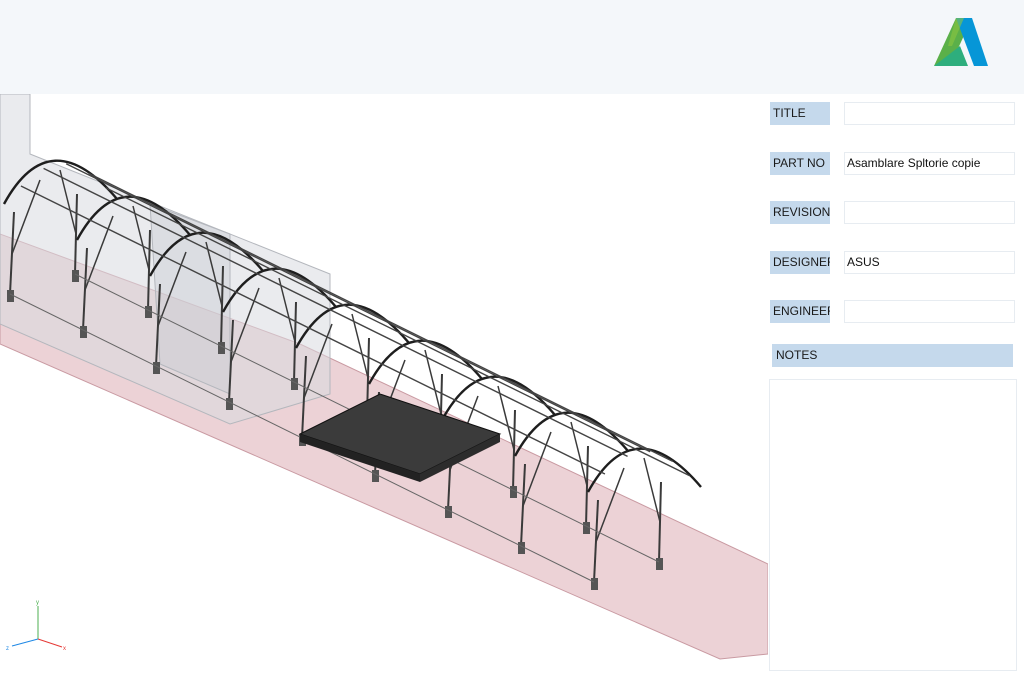 Image resolution: width=1024 pixels, height=681 pixels. I want to click on notes-label: NOTES, so click(892, 355).